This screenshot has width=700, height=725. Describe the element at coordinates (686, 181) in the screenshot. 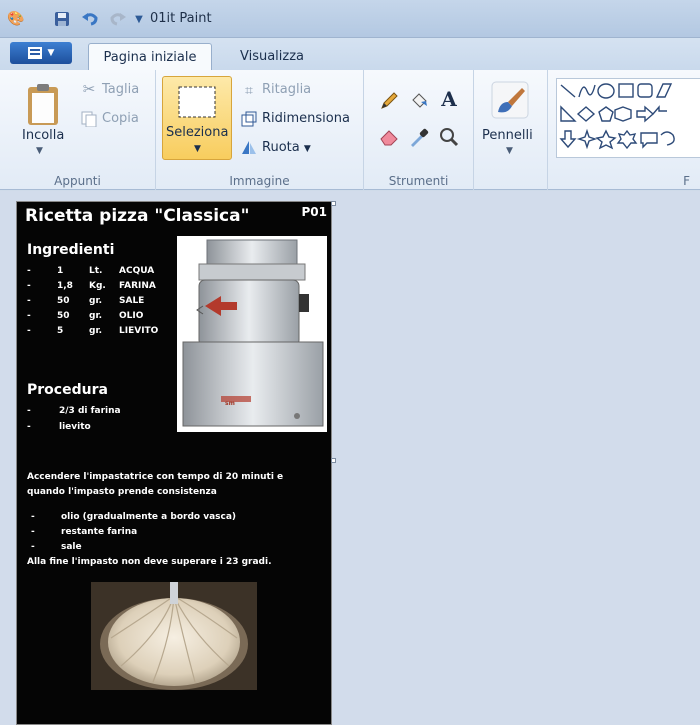

I see `shapes-group-label: F` at that location.